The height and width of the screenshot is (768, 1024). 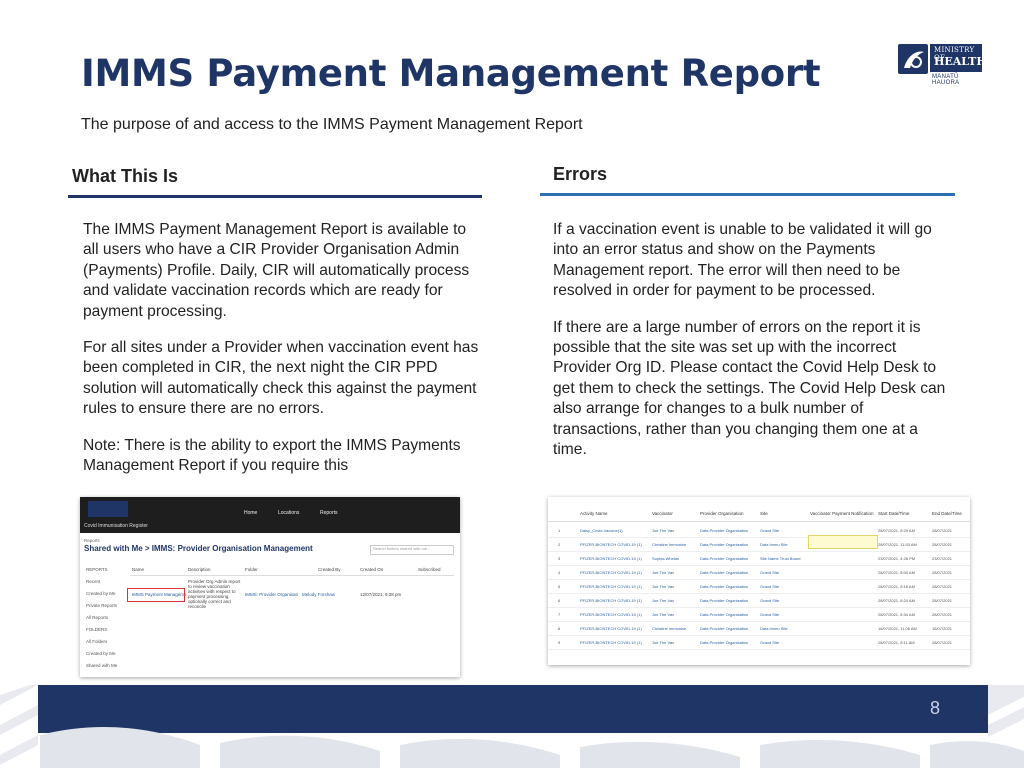 What do you see at coordinates (559, 586) in the screenshot?
I see `row-number: 5` at bounding box center [559, 586].